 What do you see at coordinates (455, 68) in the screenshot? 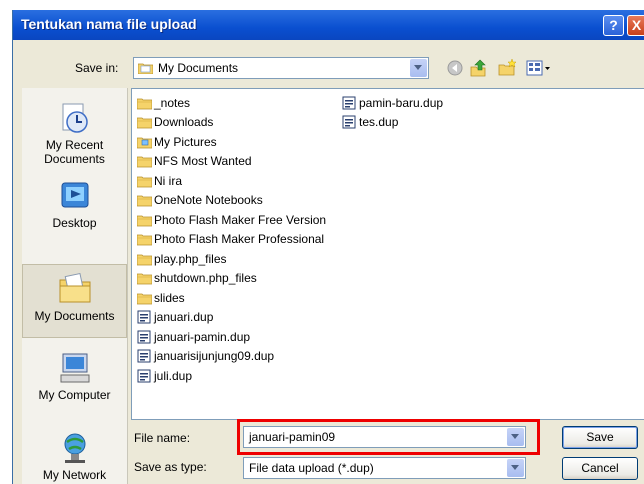
I see `back-icon` at bounding box center [455, 68].